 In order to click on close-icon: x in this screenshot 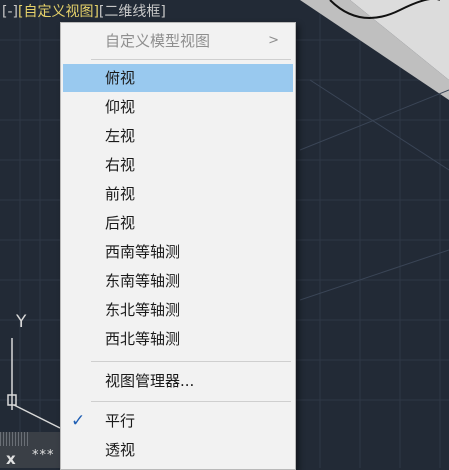, I will do `click(11, 459)`.